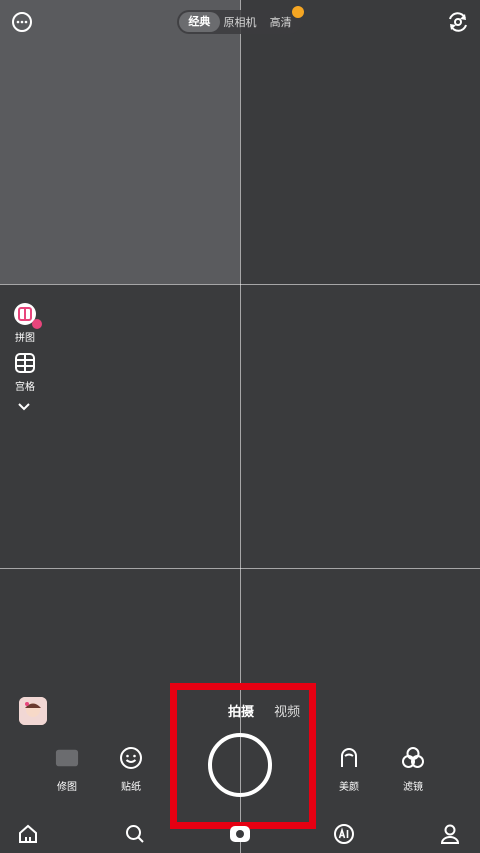 This screenshot has width=480, height=853. I want to click on flip-camera-button, so click(458, 22).